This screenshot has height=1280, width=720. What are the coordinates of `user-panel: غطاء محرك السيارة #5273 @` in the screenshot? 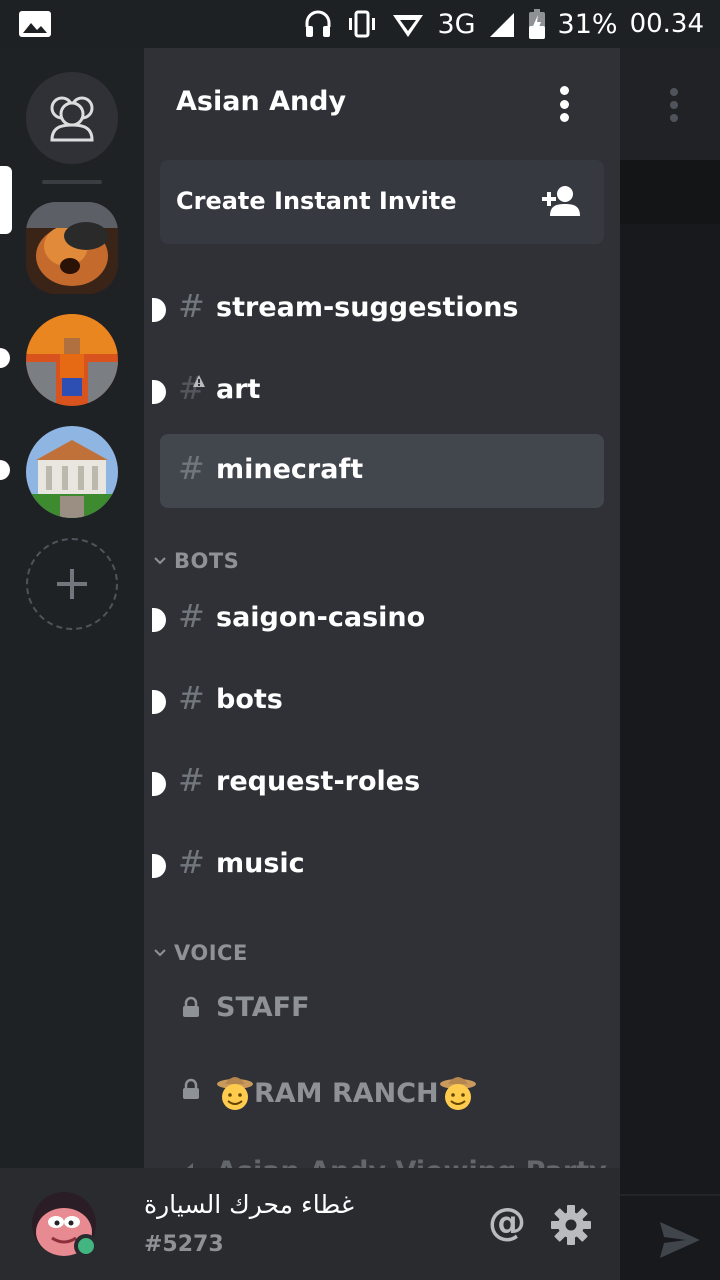 It's located at (310, 1224).